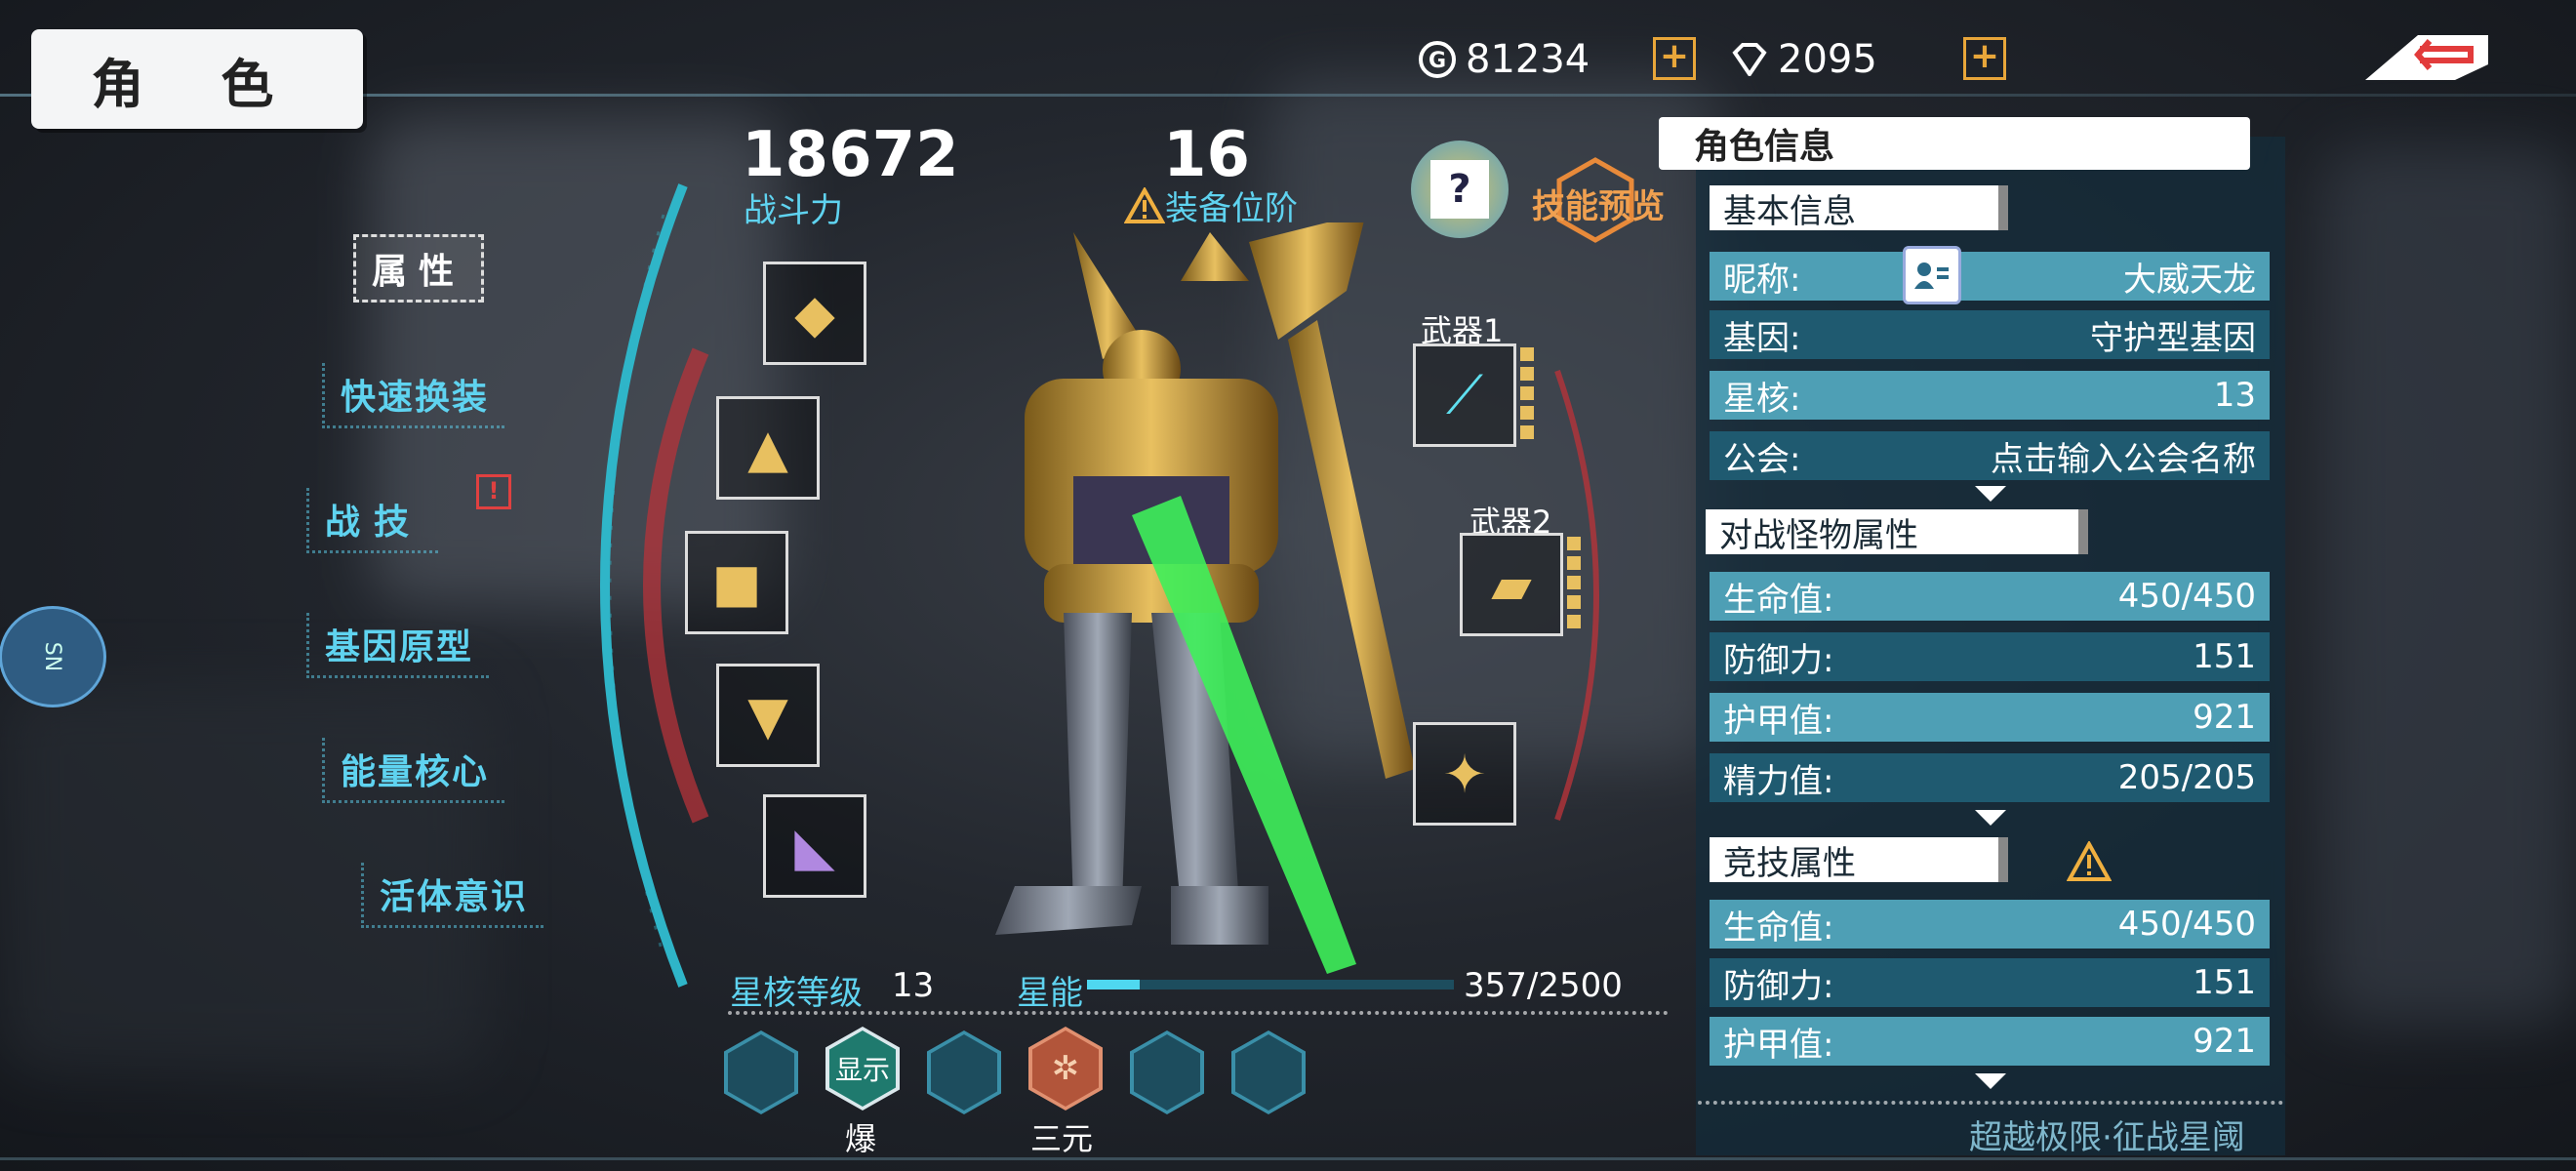 The height and width of the screenshot is (1171, 2576). I want to click on svg-text: G, so click(1437, 61).